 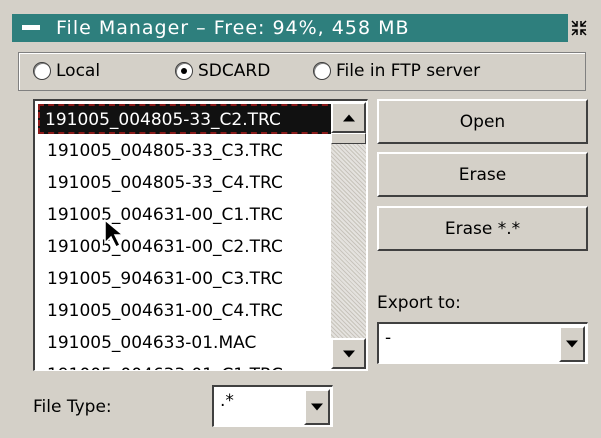 What do you see at coordinates (189, 311) in the screenshot?
I see `file-row: 191005_004631-00_C4.TRC` at bounding box center [189, 311].